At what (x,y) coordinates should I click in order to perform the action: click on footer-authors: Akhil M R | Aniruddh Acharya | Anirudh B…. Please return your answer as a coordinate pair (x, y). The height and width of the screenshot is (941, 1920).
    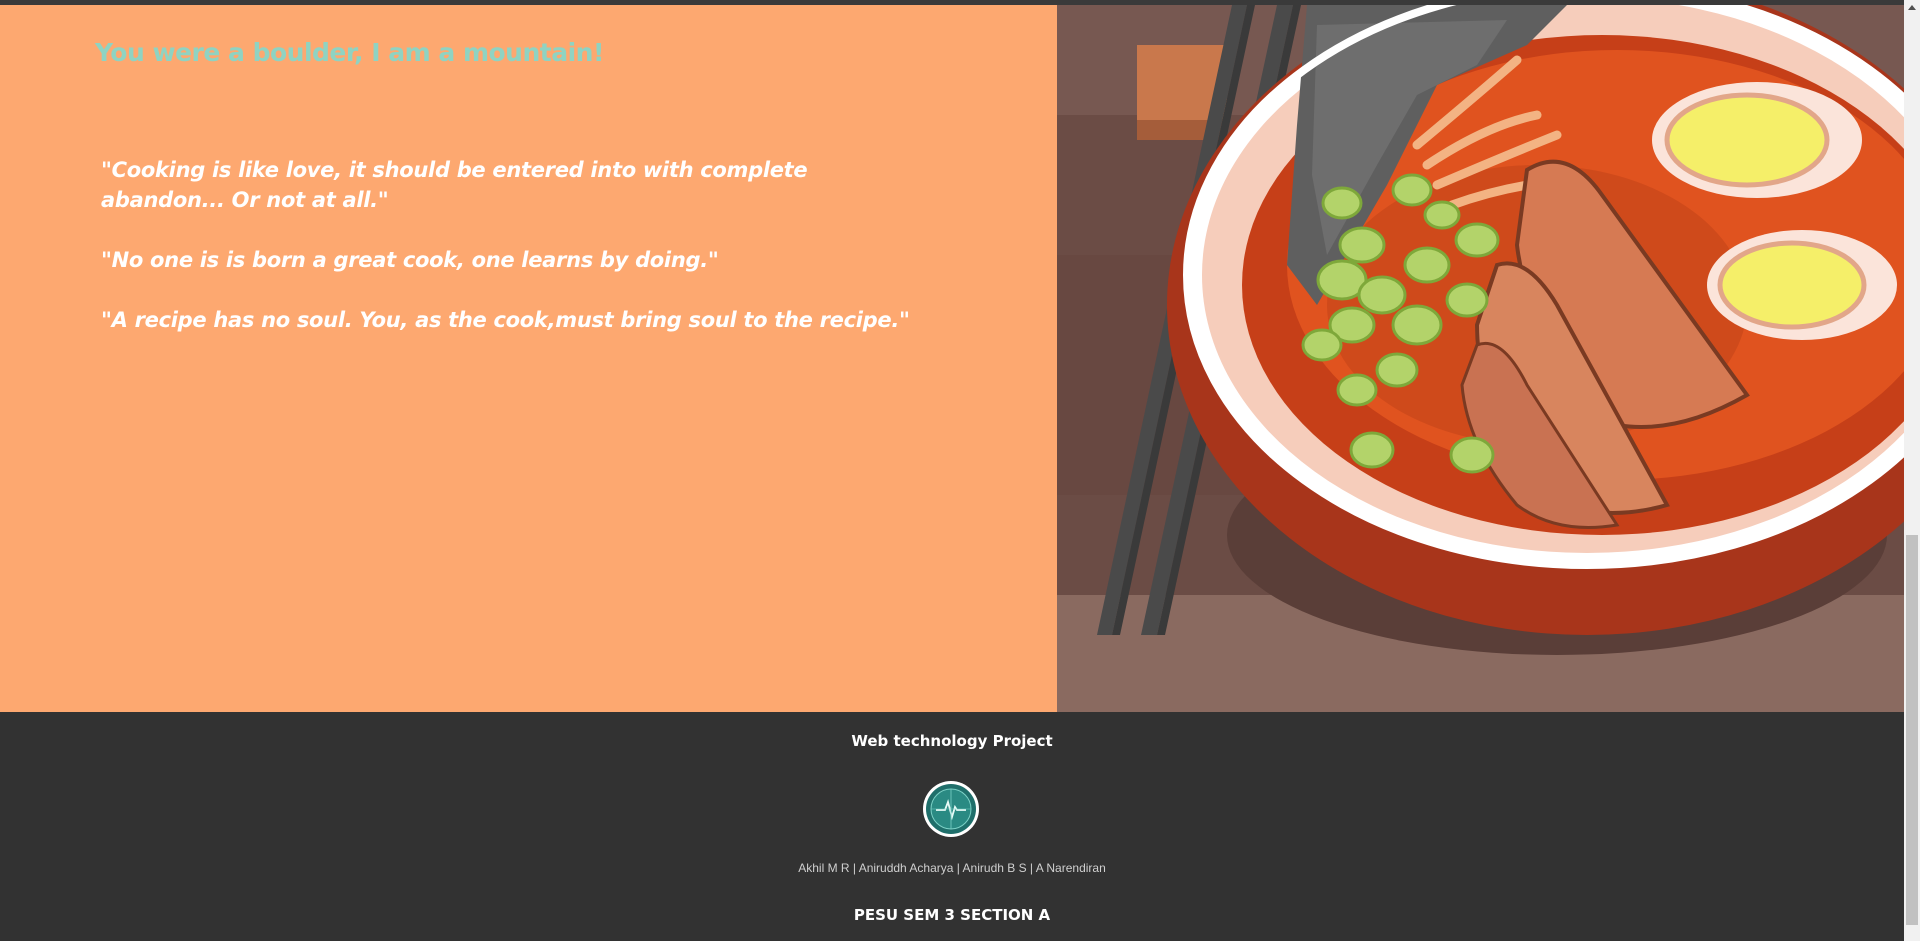
    Looking at the image, I should click on (952, 868).